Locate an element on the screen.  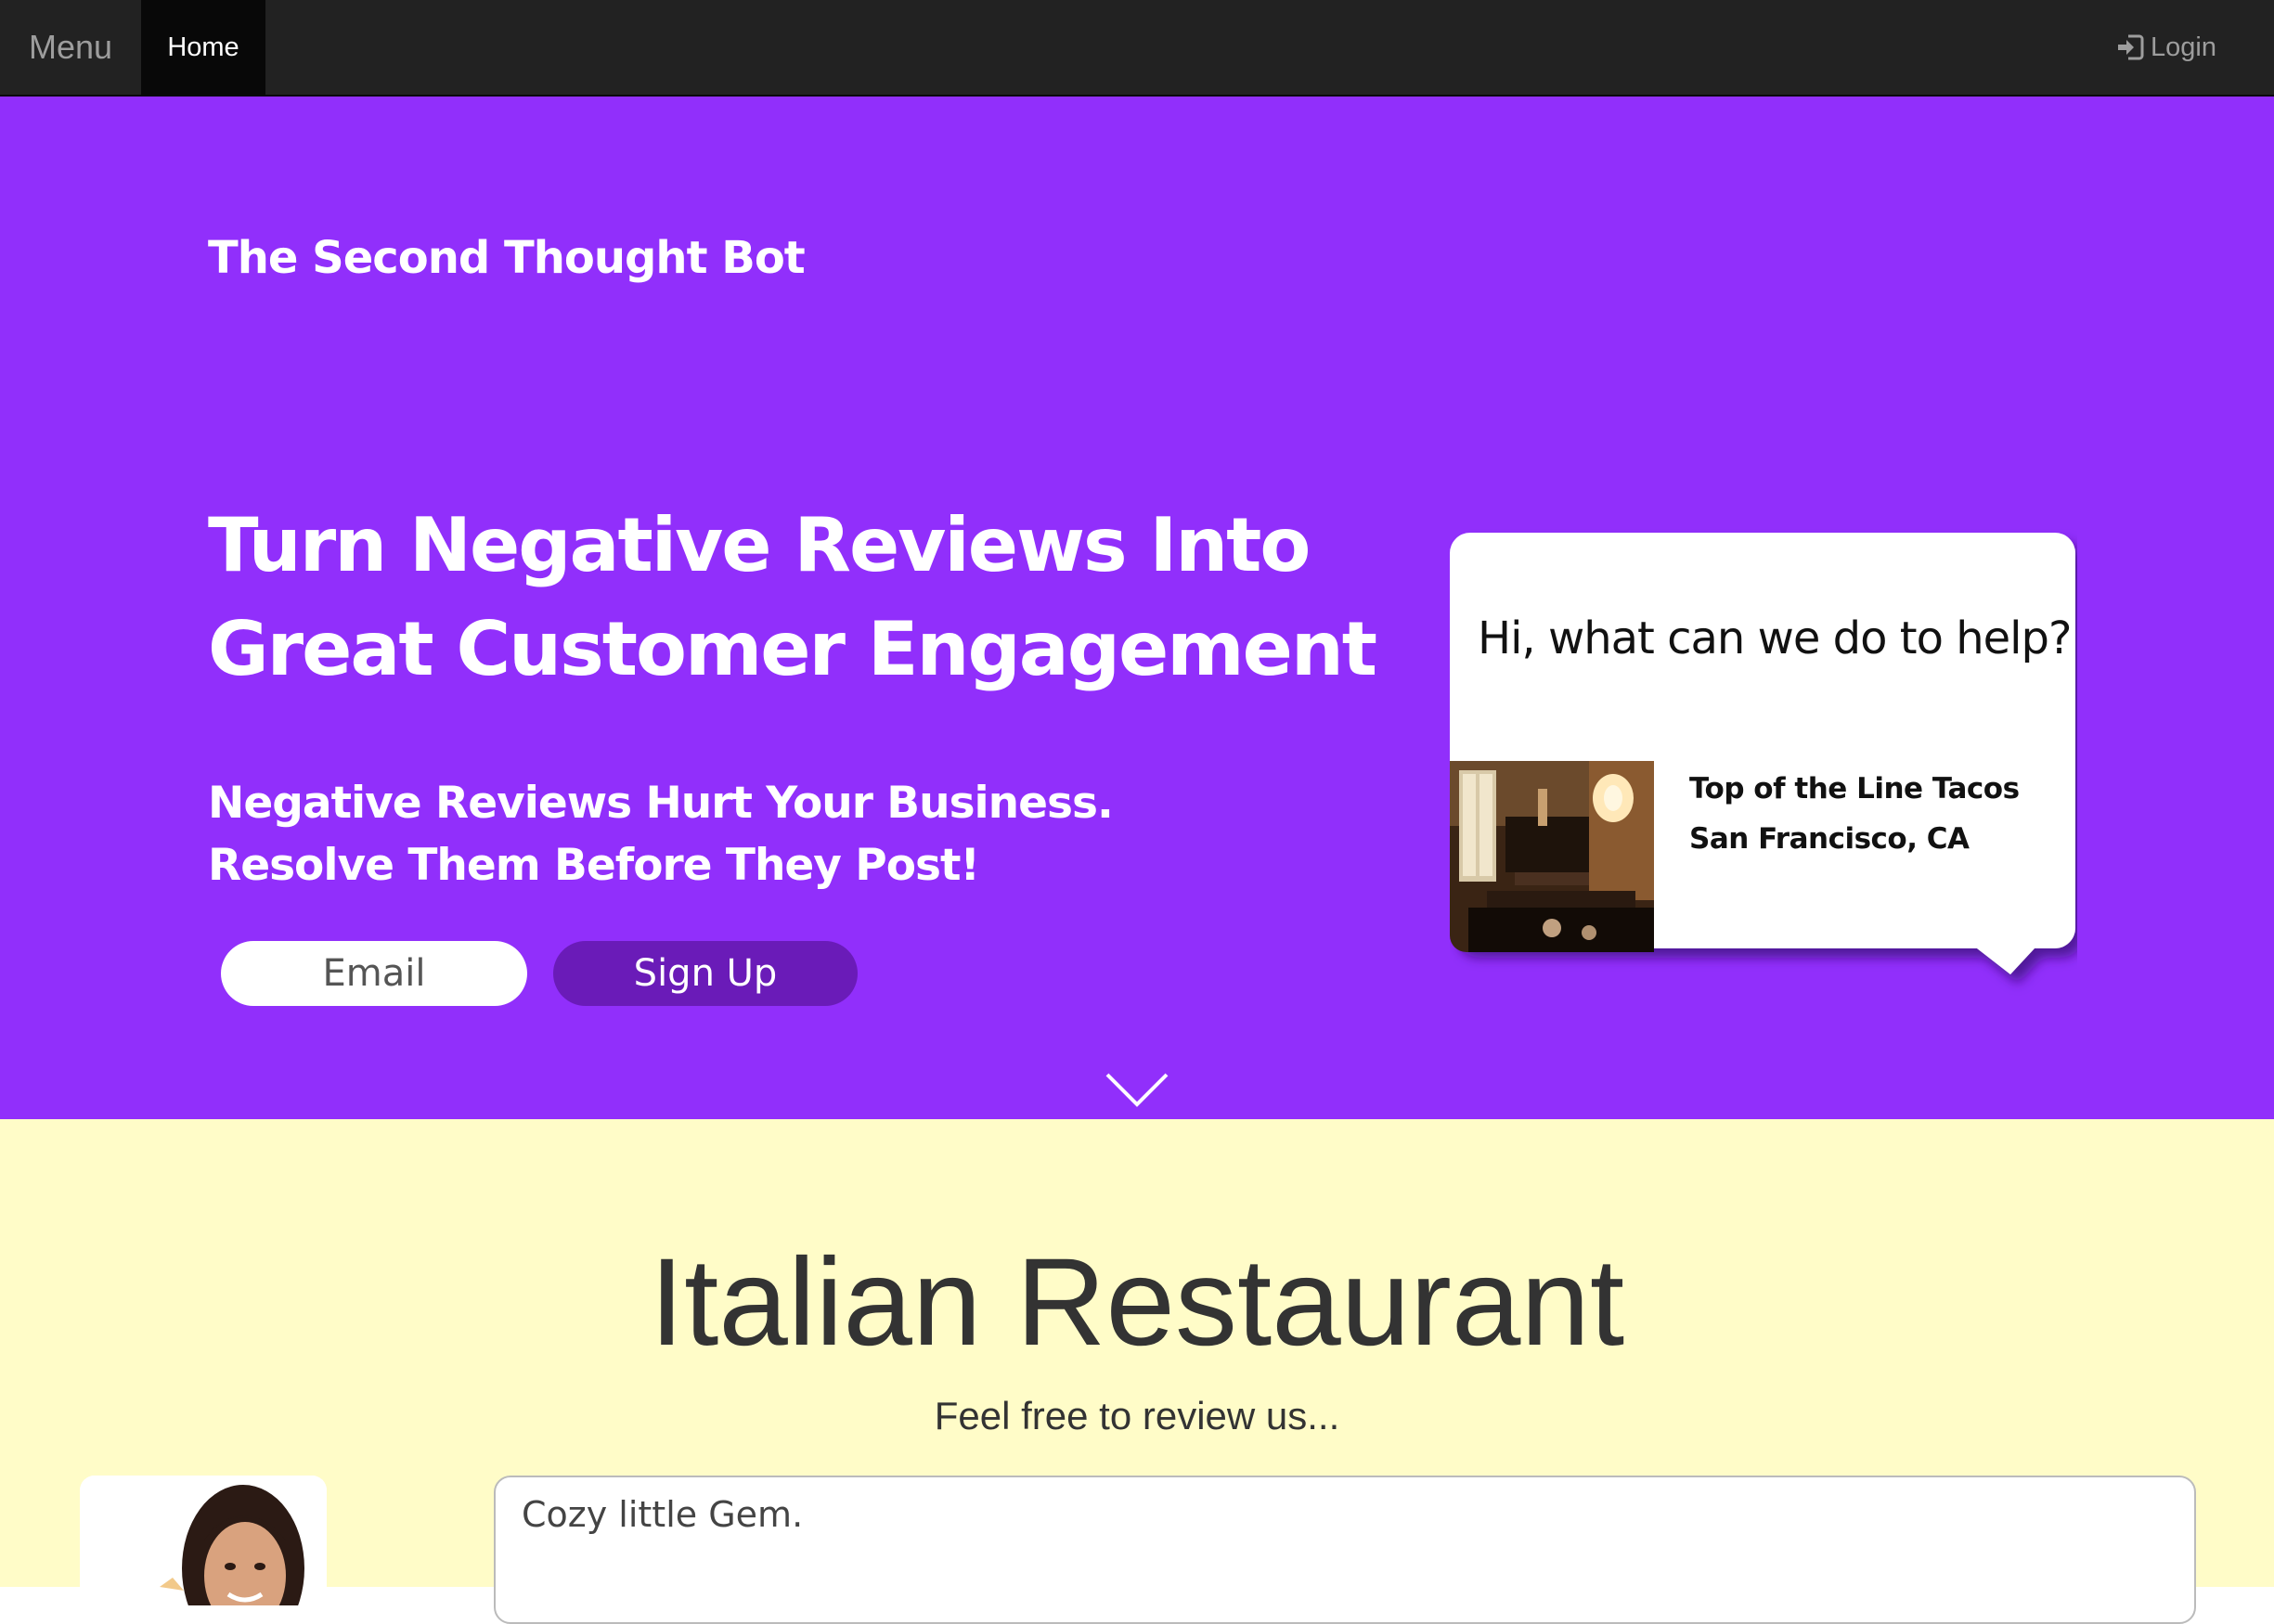
sign-up-button: Sign Up is located at coordinates (705, 974).